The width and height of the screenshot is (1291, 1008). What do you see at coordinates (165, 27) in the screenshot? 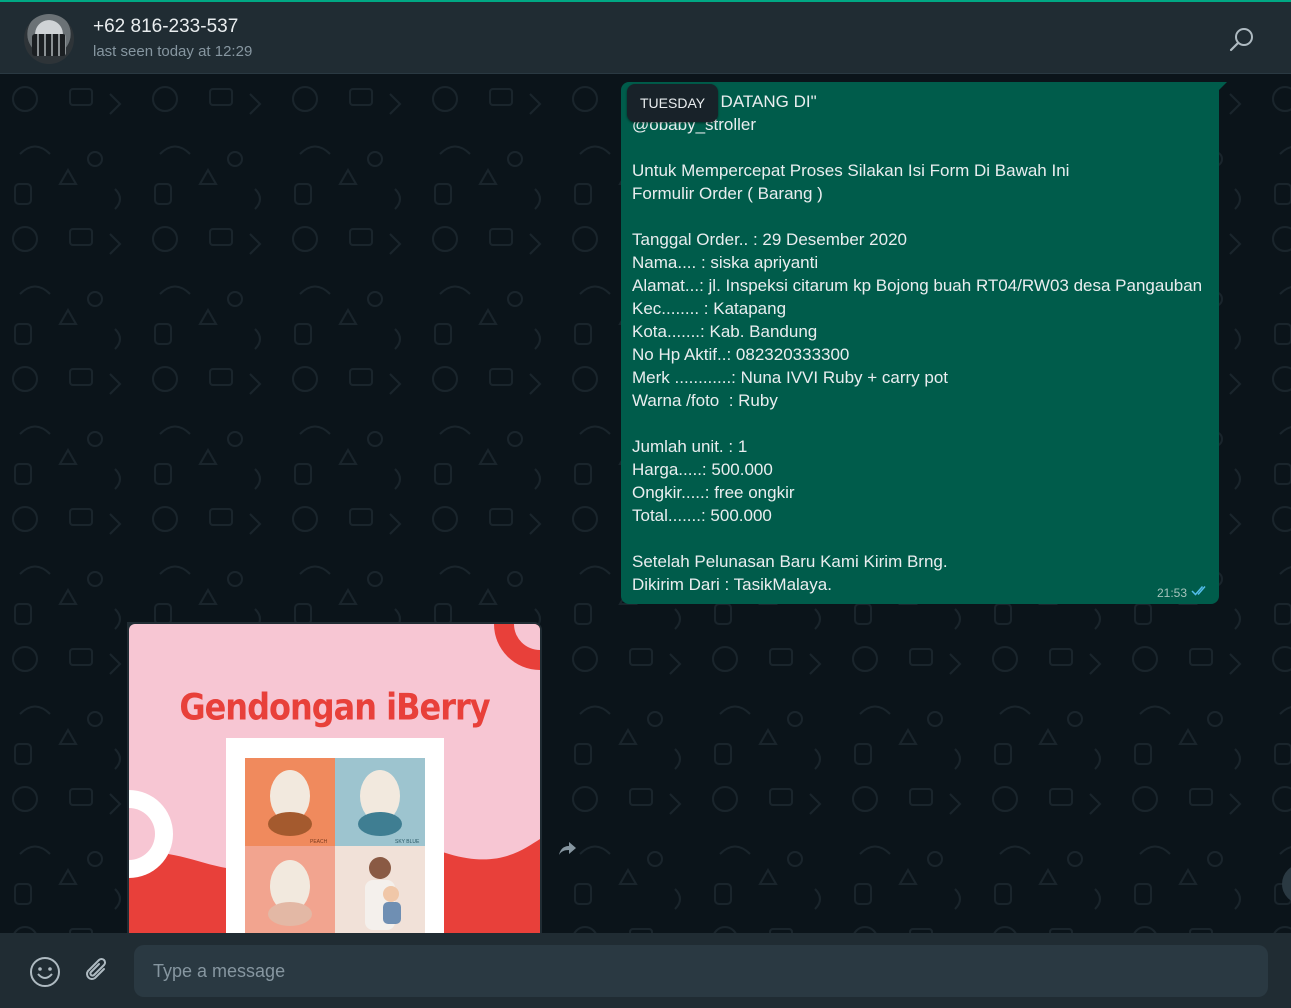
I see `contact-name: +62 816-233-537` at bounding box center [165, 27].